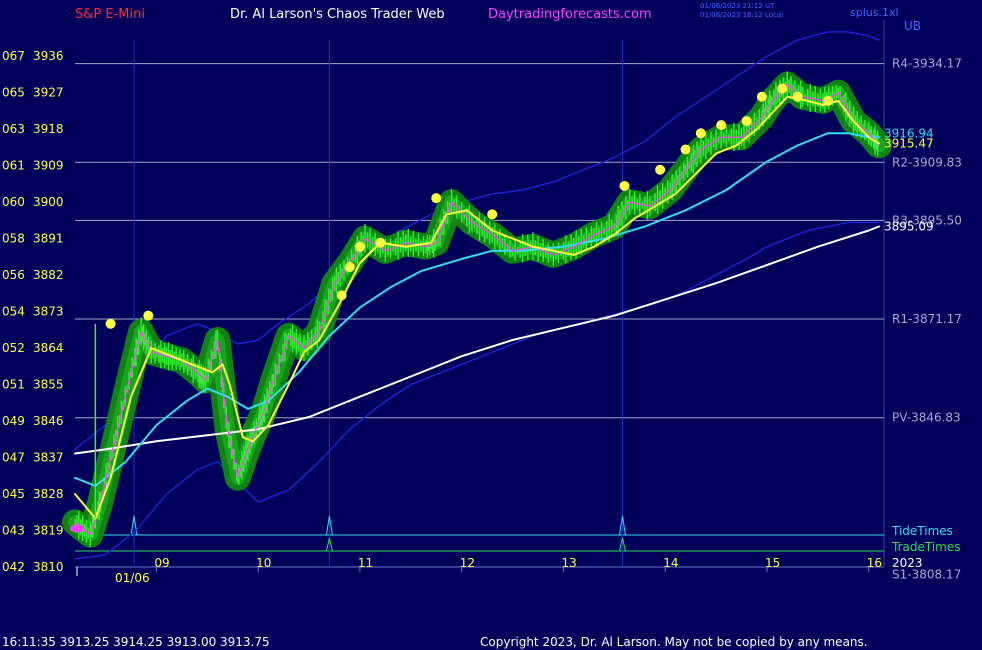  What do you see at coordinates (161, 563) in the screenshot?
I see `x-tick-label: 09` at bounding box center [161, 563].